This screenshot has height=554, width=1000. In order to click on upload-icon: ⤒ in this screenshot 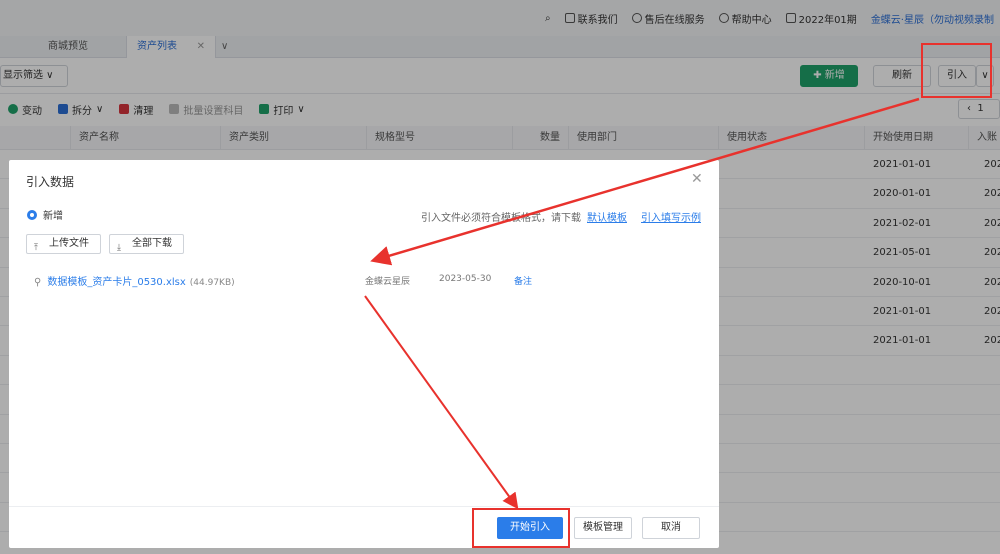, I will do `click(36, 248)`.